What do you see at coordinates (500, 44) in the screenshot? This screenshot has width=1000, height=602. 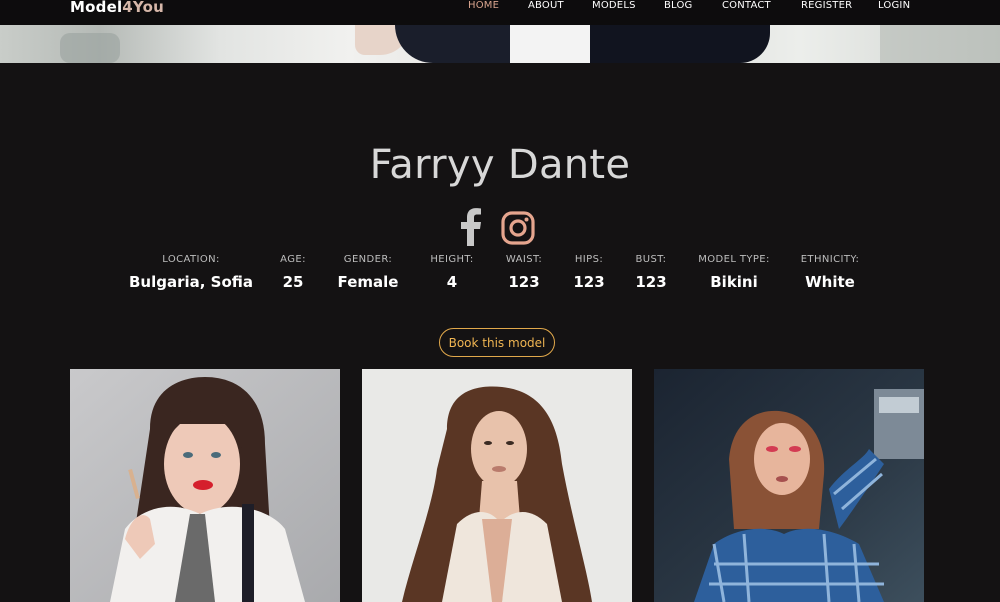 I see `hero-banner-image` at bounding box center [500, 44].